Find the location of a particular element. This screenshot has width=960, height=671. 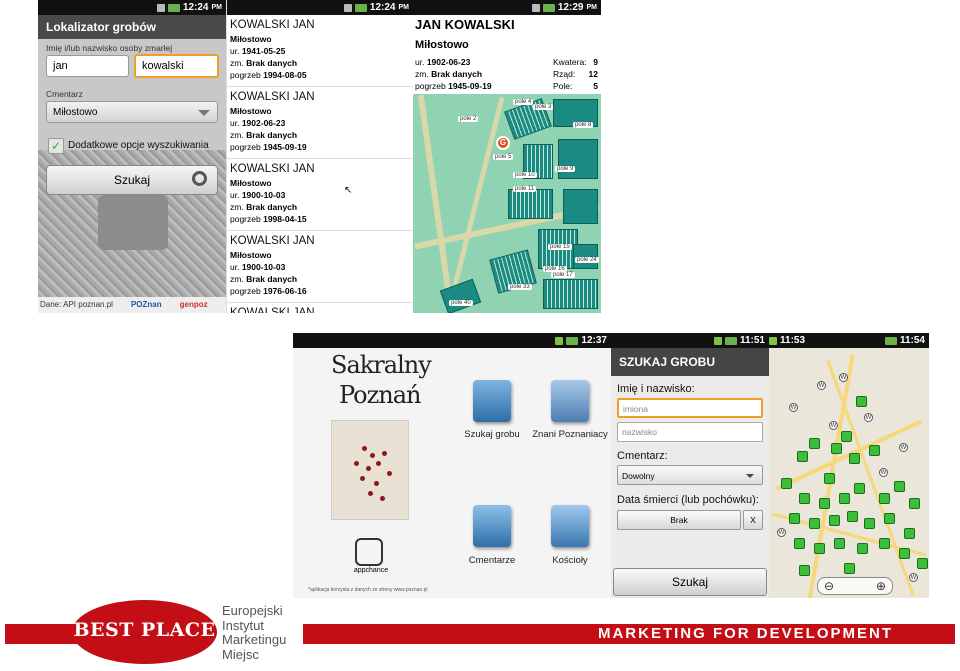

field-label: pole 3 is located at coordinates (543, 107).